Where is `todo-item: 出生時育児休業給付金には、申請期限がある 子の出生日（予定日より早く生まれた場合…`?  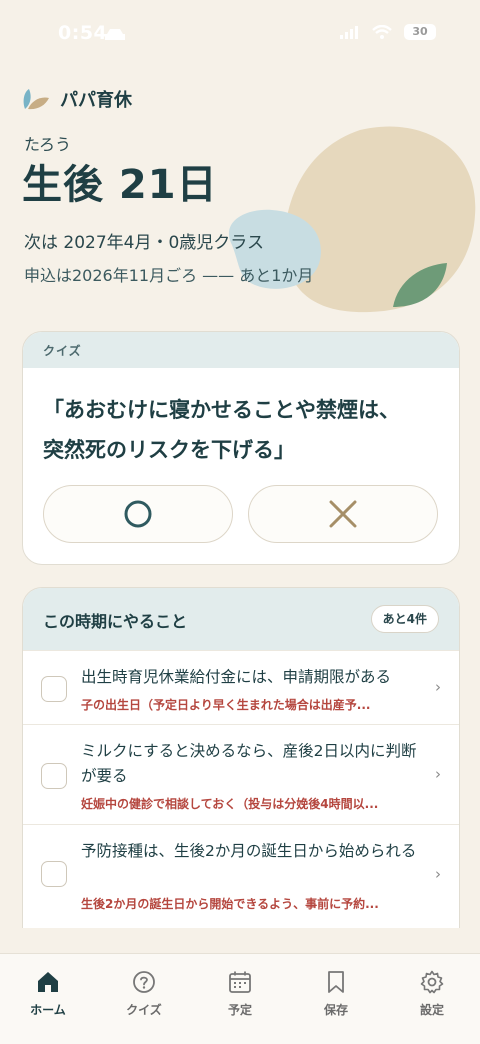
todo-item: 出生時育児休業給付金には、申請期限がある 子の出生日（予定日より早く生まれた場合… is located at coordinates (241, 687).